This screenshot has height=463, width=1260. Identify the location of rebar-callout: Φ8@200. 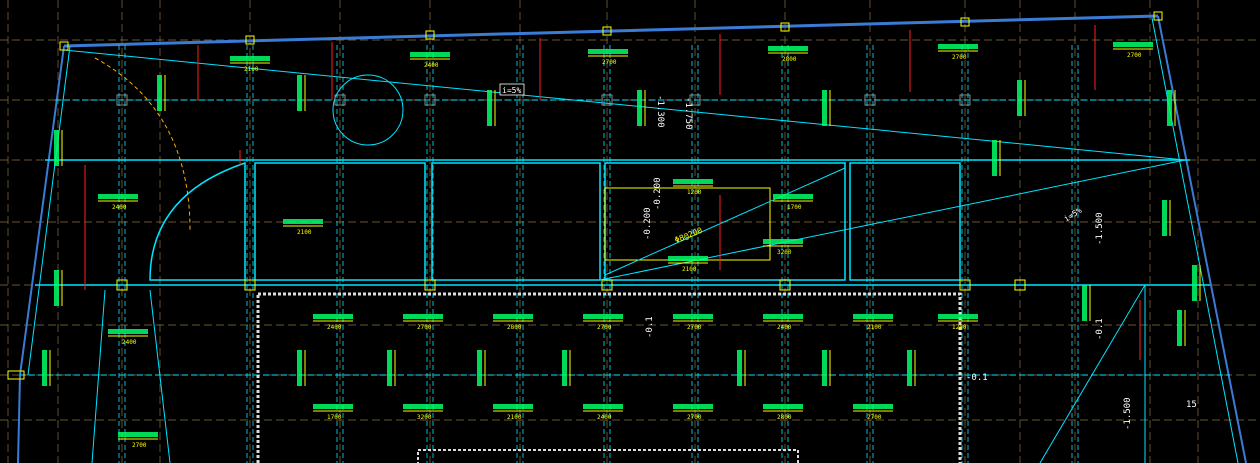
(688, 235).